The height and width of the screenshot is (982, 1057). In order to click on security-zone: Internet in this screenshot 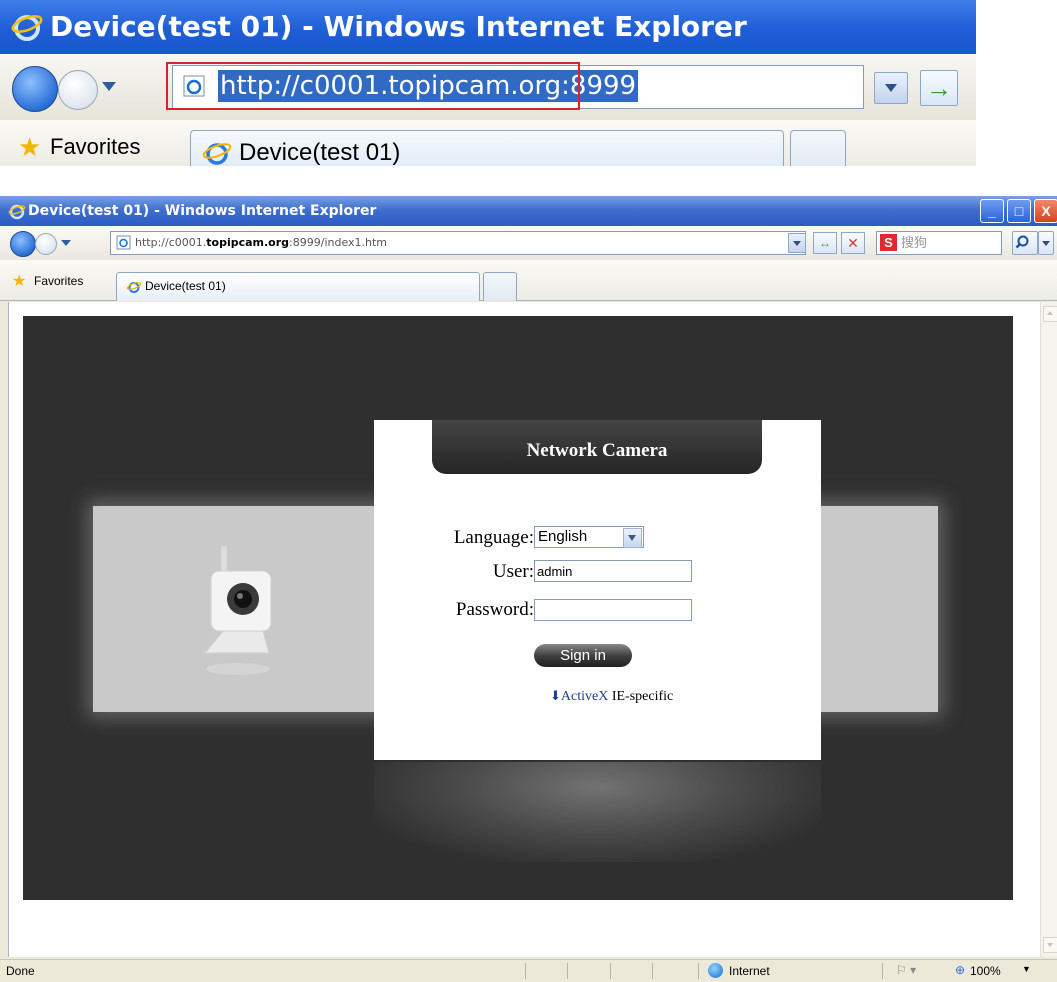, I will do `click(749, 971)`.